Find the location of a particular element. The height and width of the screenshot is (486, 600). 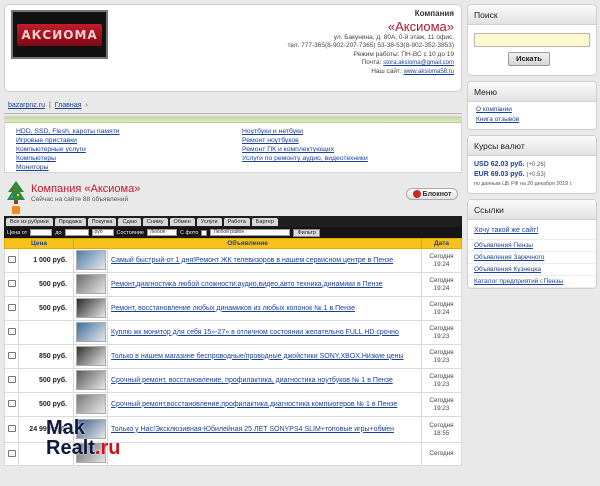

tab-work: Работа is located at coordinates (236, 221).